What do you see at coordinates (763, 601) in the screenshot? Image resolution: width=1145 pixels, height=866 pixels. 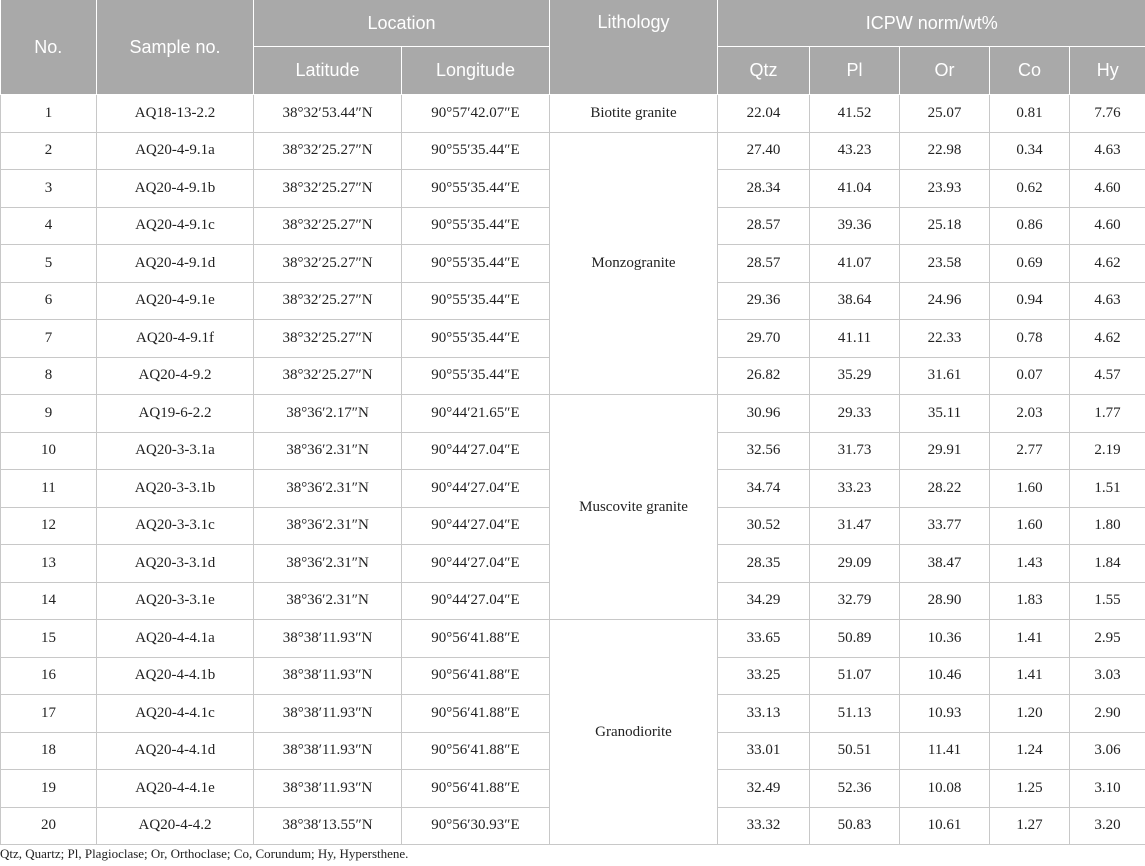 I see `cell-qtz: 34.29` at bounding box center [763, 601].